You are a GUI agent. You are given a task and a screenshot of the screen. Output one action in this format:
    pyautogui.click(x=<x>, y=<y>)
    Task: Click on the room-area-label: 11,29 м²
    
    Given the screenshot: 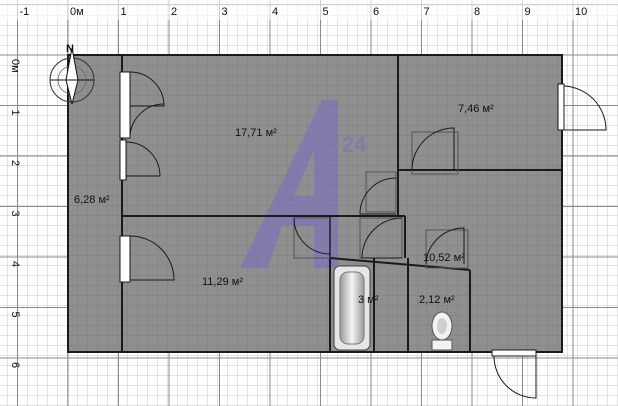 What is the action you would take?
    pyautogui.click(x=222, y=282)
    